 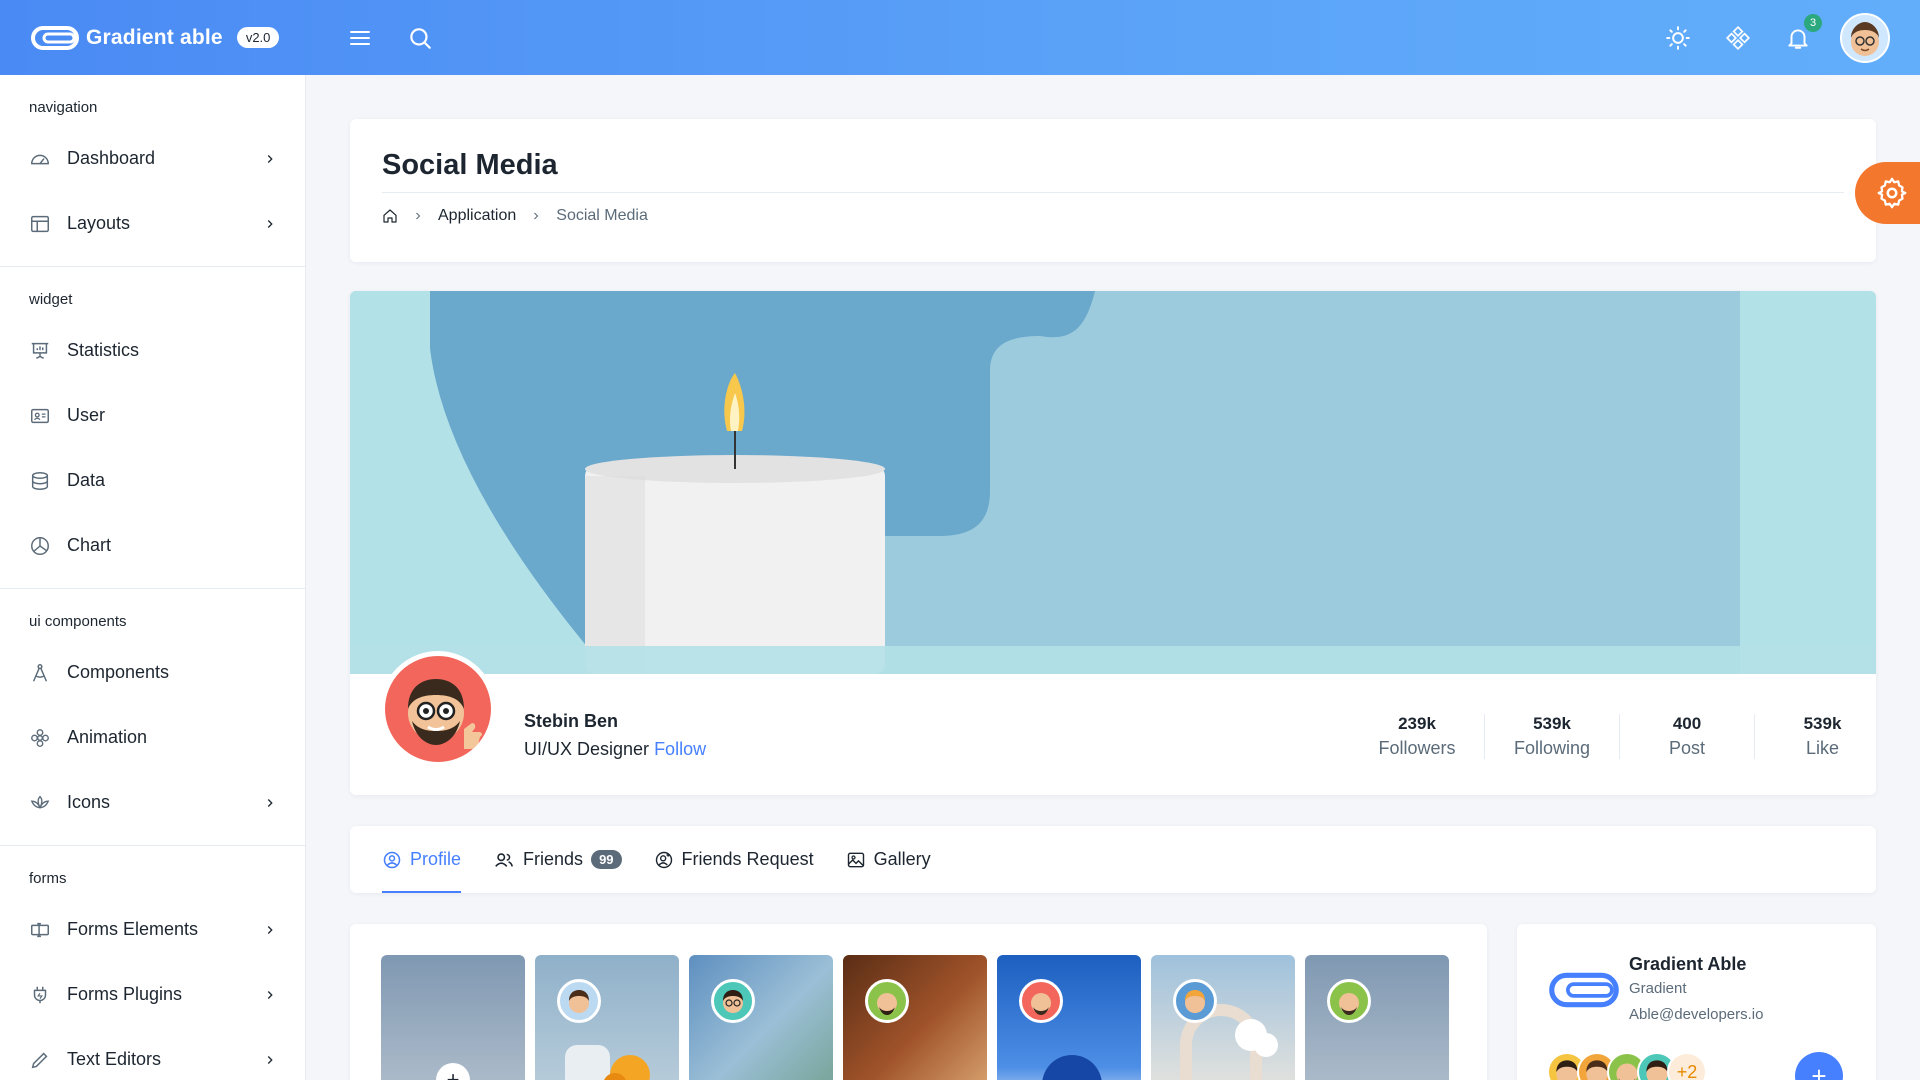 What do you see at coordinates (445, 714) in the screenshot?
I see `avatar-face-icon` at bounding box center [445, 714].